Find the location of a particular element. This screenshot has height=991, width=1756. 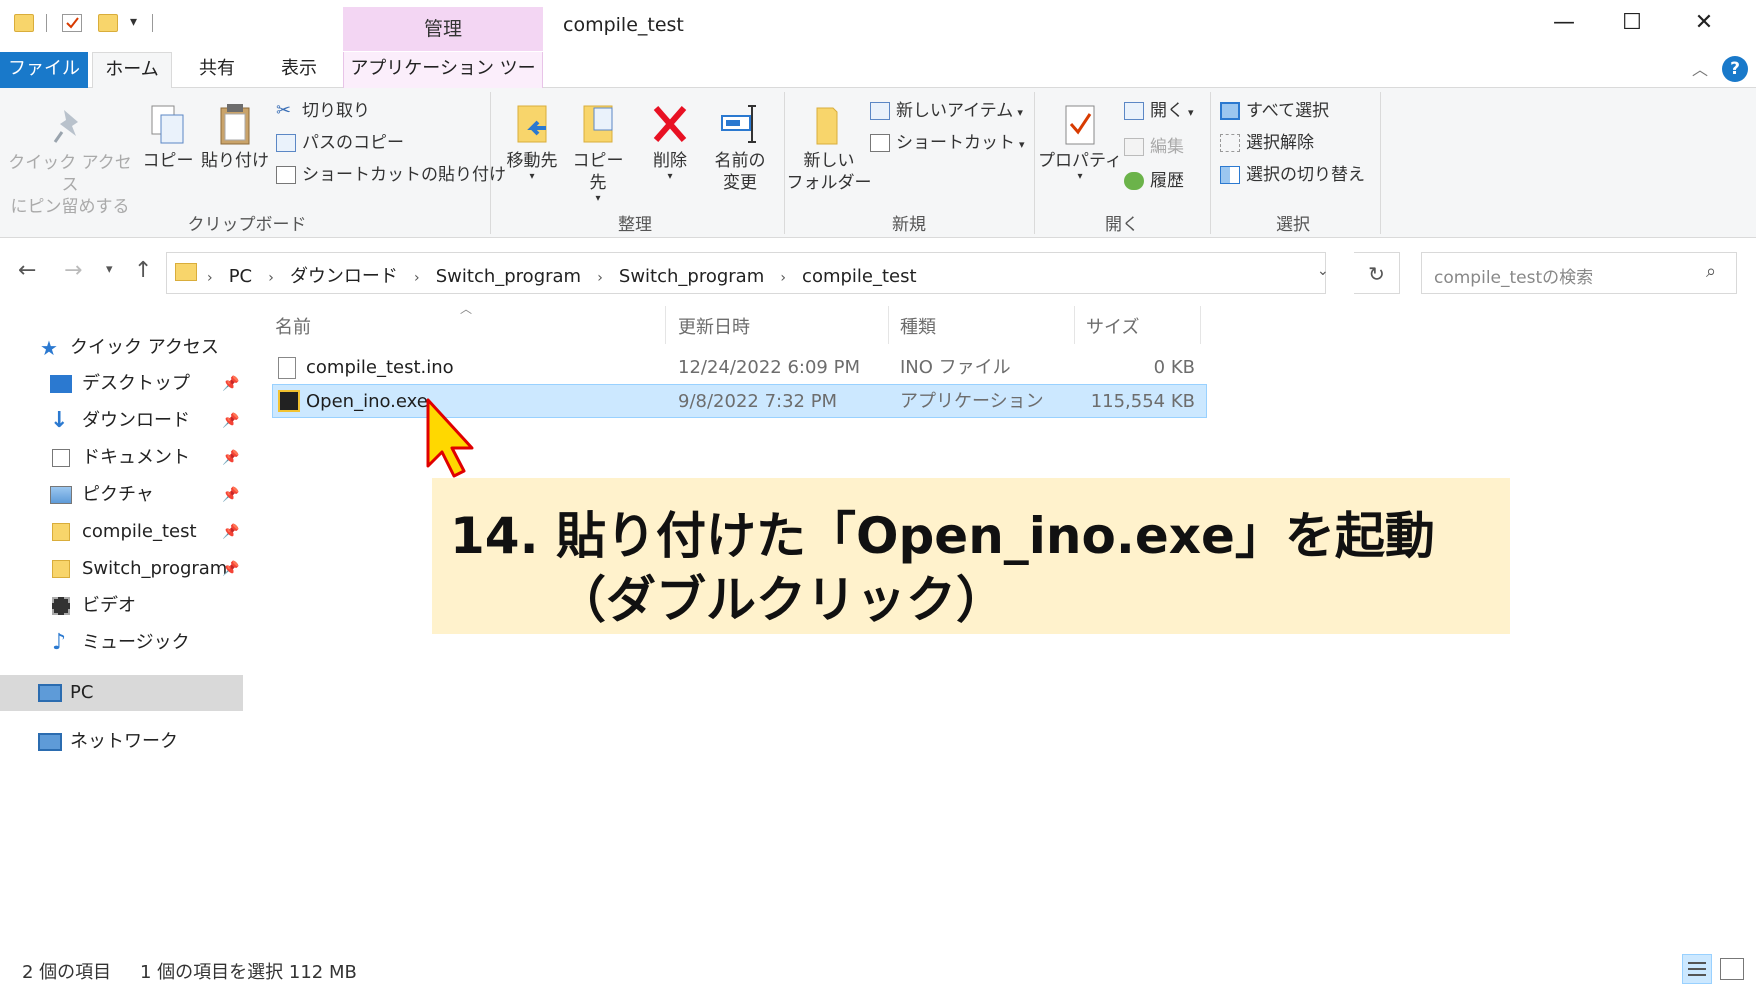

back-button: ← is located at coordinates (27, 270).